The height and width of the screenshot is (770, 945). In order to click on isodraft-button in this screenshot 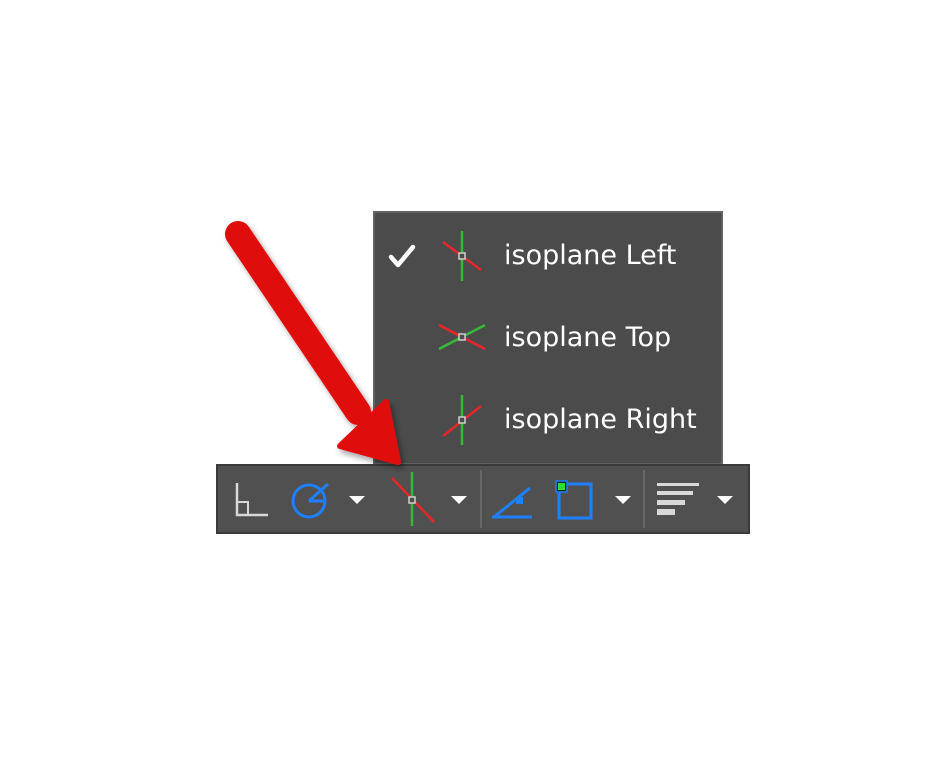, I will do `click(414, 499)`.